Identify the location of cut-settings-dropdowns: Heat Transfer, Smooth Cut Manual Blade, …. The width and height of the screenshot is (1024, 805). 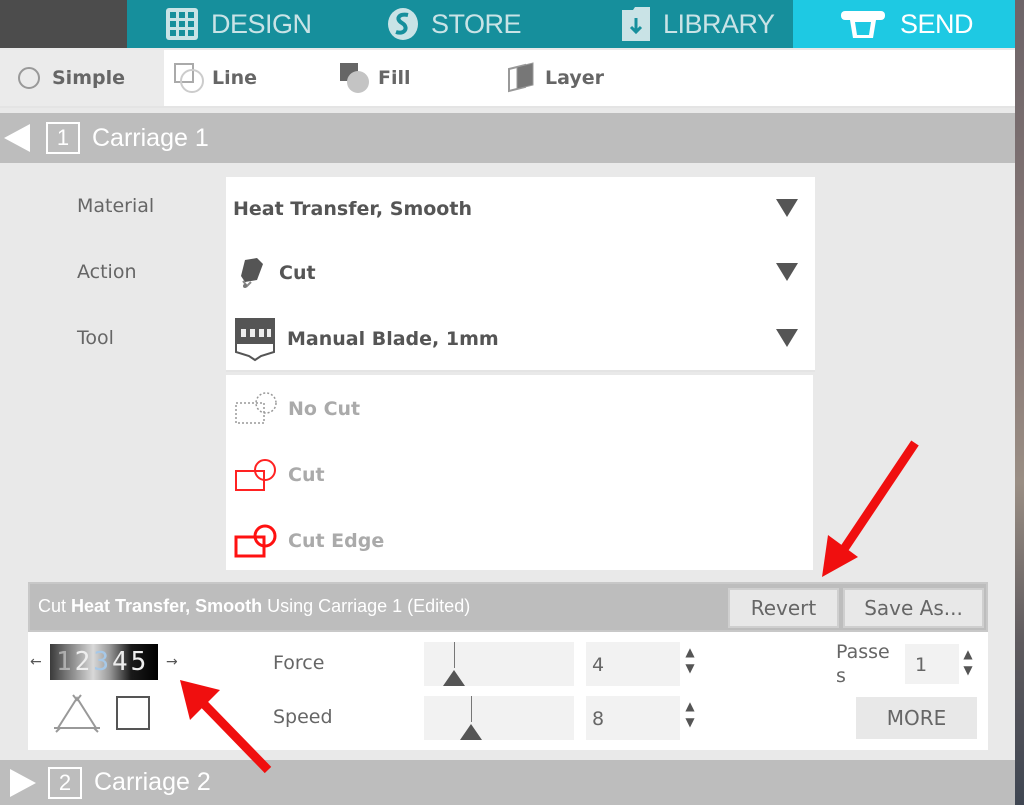
(520, 274).